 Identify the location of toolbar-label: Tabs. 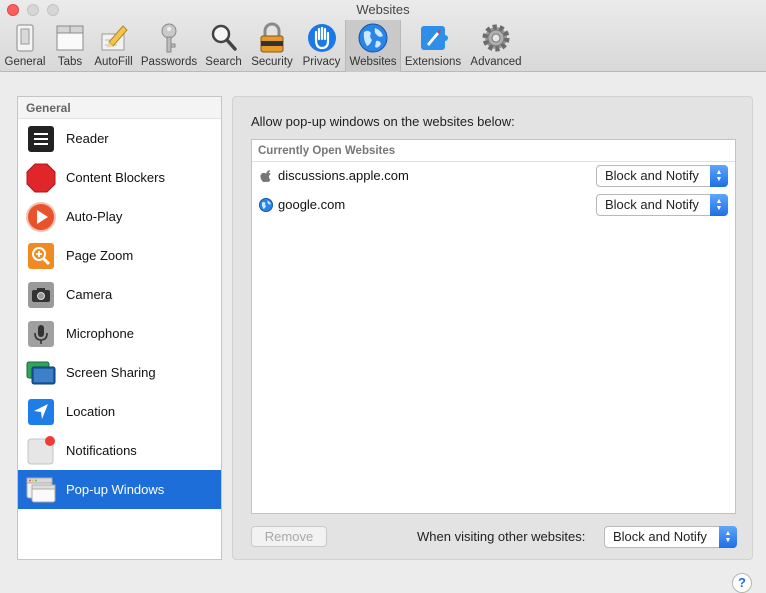
(70, 62).